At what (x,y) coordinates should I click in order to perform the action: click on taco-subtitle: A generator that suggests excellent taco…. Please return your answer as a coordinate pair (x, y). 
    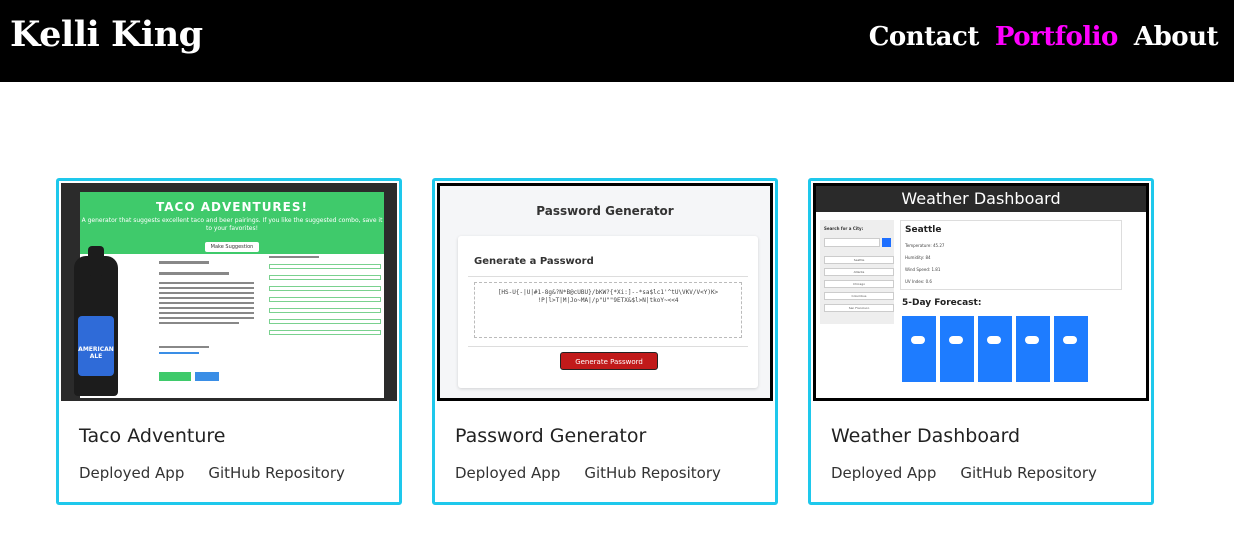
    Looking at the image, I should click on (232, 224).